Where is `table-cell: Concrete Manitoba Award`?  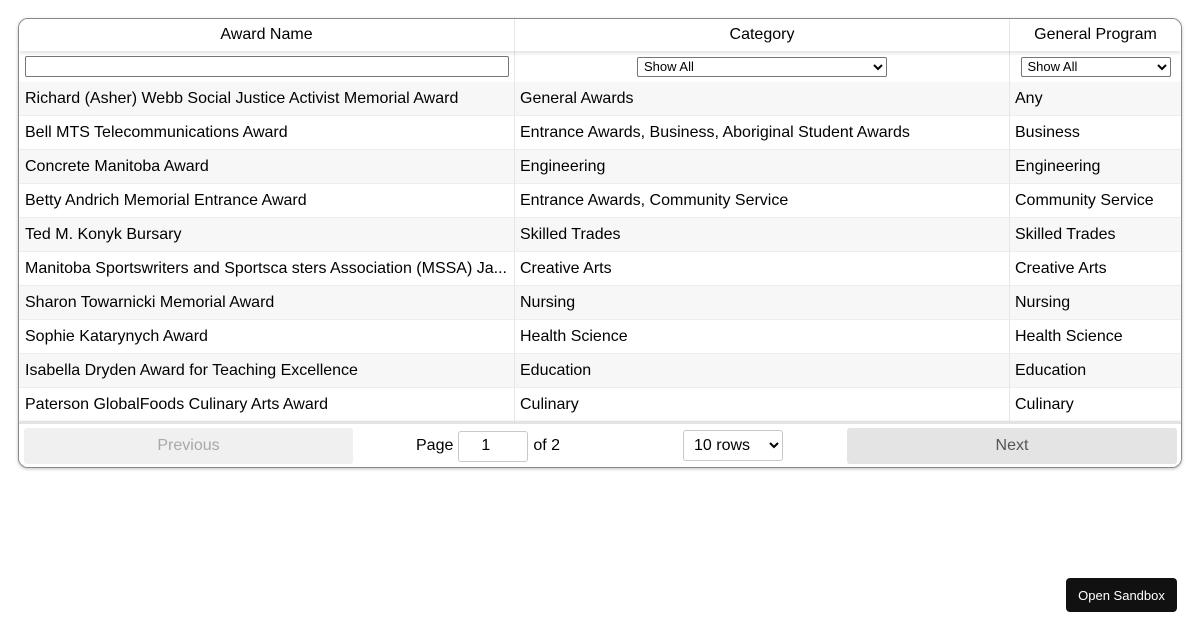
table-cell: Concrete Manitoba Award is located at coordinates (267, 166).